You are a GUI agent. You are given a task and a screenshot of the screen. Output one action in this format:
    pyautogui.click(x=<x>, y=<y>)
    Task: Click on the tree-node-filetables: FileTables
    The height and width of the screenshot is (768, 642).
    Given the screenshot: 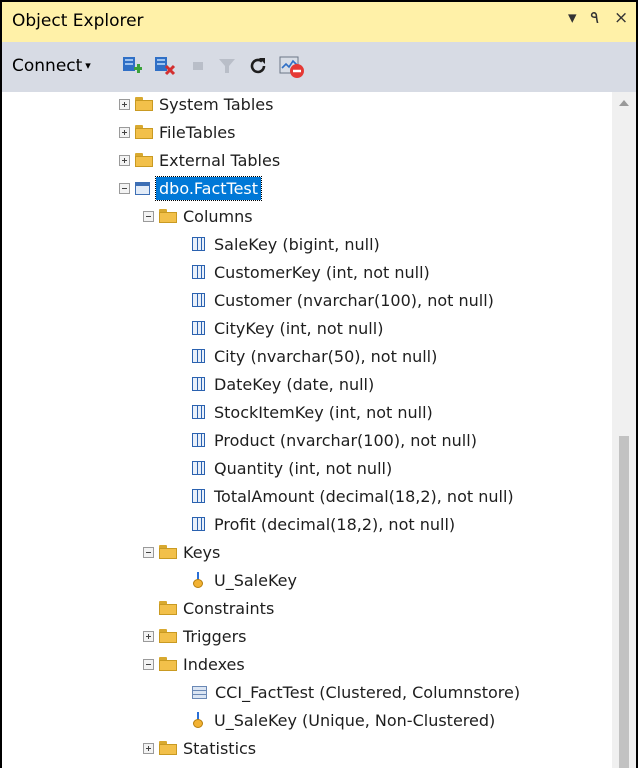 What is the action you would take?
    pyautogui.click(x=177, y=132)
    